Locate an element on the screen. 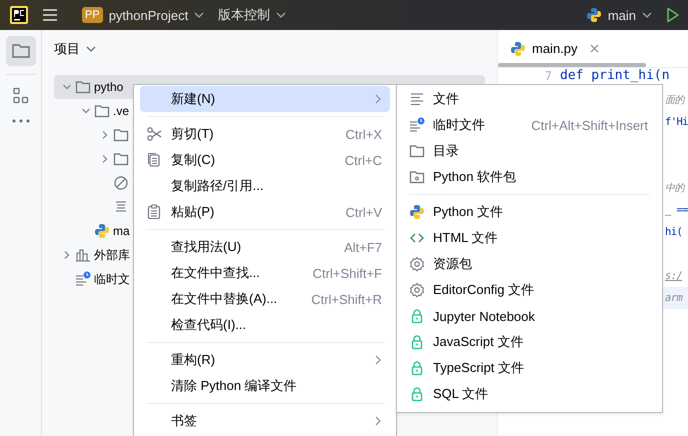  code-text: _ == is located at coordinates (676, 210).